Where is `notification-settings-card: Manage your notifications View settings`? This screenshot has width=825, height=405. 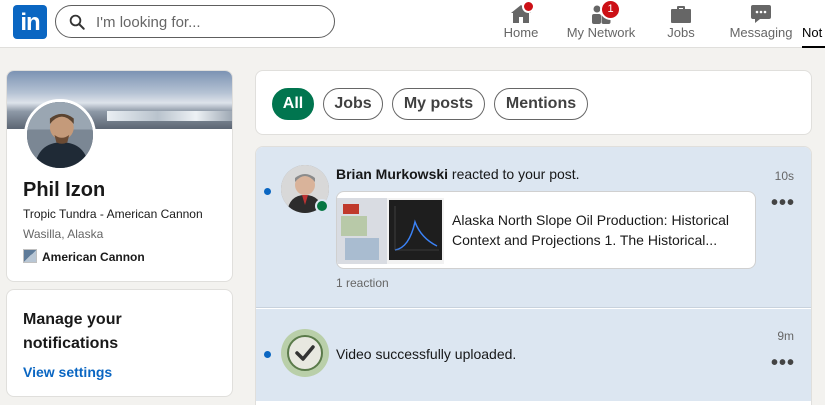
notification-settings-card: Manage your notifications View settings is located at coordinates (119, 343).